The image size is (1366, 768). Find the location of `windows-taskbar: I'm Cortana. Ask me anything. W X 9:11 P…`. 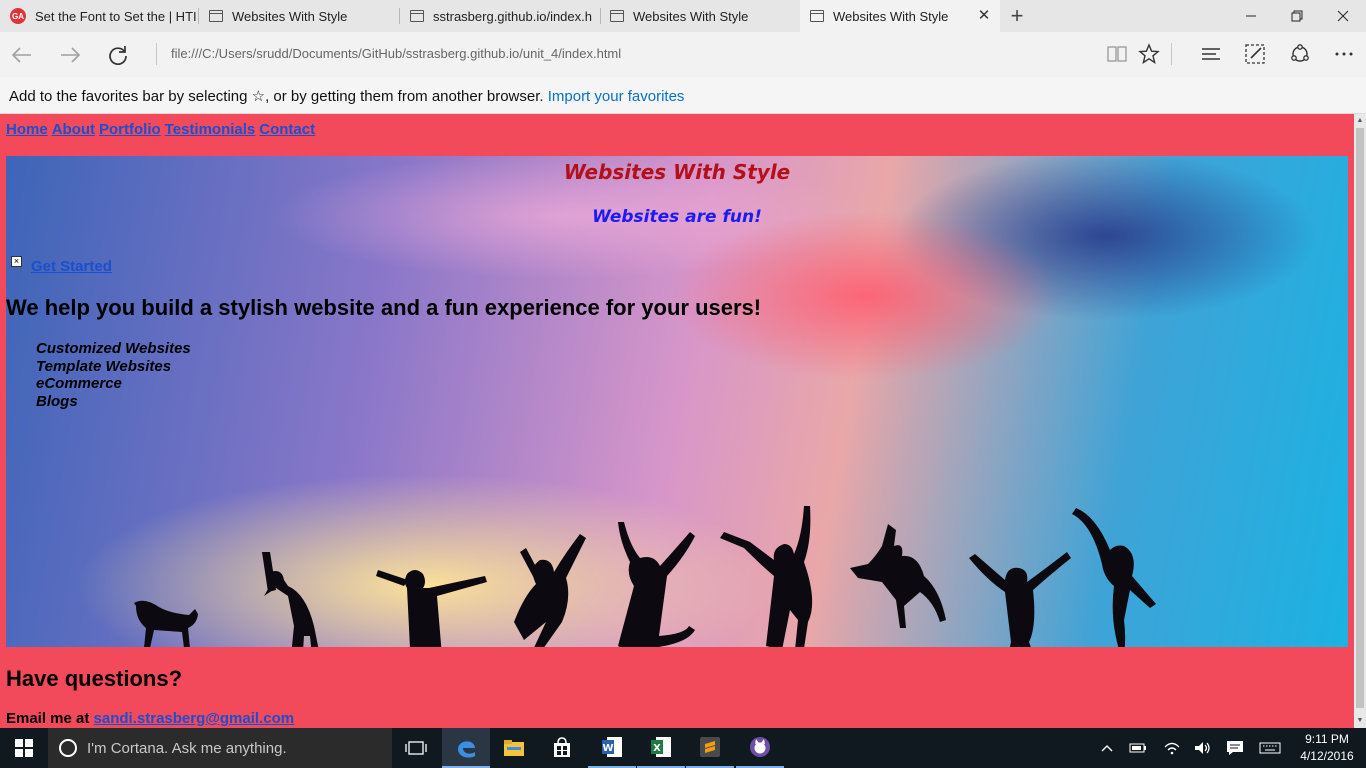

windows-taskbar: I'm Cortana. Ask me anything. W X 9:11 P… is located at coordinates (683, 748).